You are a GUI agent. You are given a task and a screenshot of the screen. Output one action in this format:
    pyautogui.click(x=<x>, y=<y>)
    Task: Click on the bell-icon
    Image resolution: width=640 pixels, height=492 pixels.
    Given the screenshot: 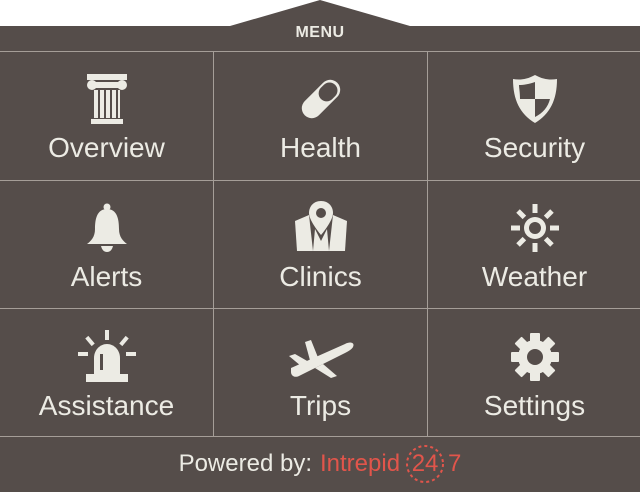 What is the action you would take?
    pyautogui.click(x=107, y=227)
    